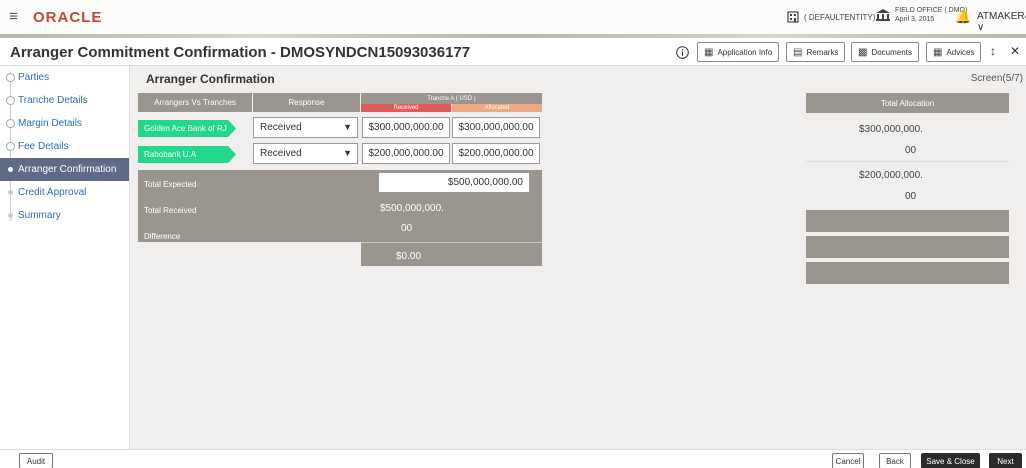 The width and height of the screenshot is (1026, 468). What do you see at coordinates (39, 215) in the screenshot?
I see `sidebar-item-label: Summary` at bounding box center [39, 215].